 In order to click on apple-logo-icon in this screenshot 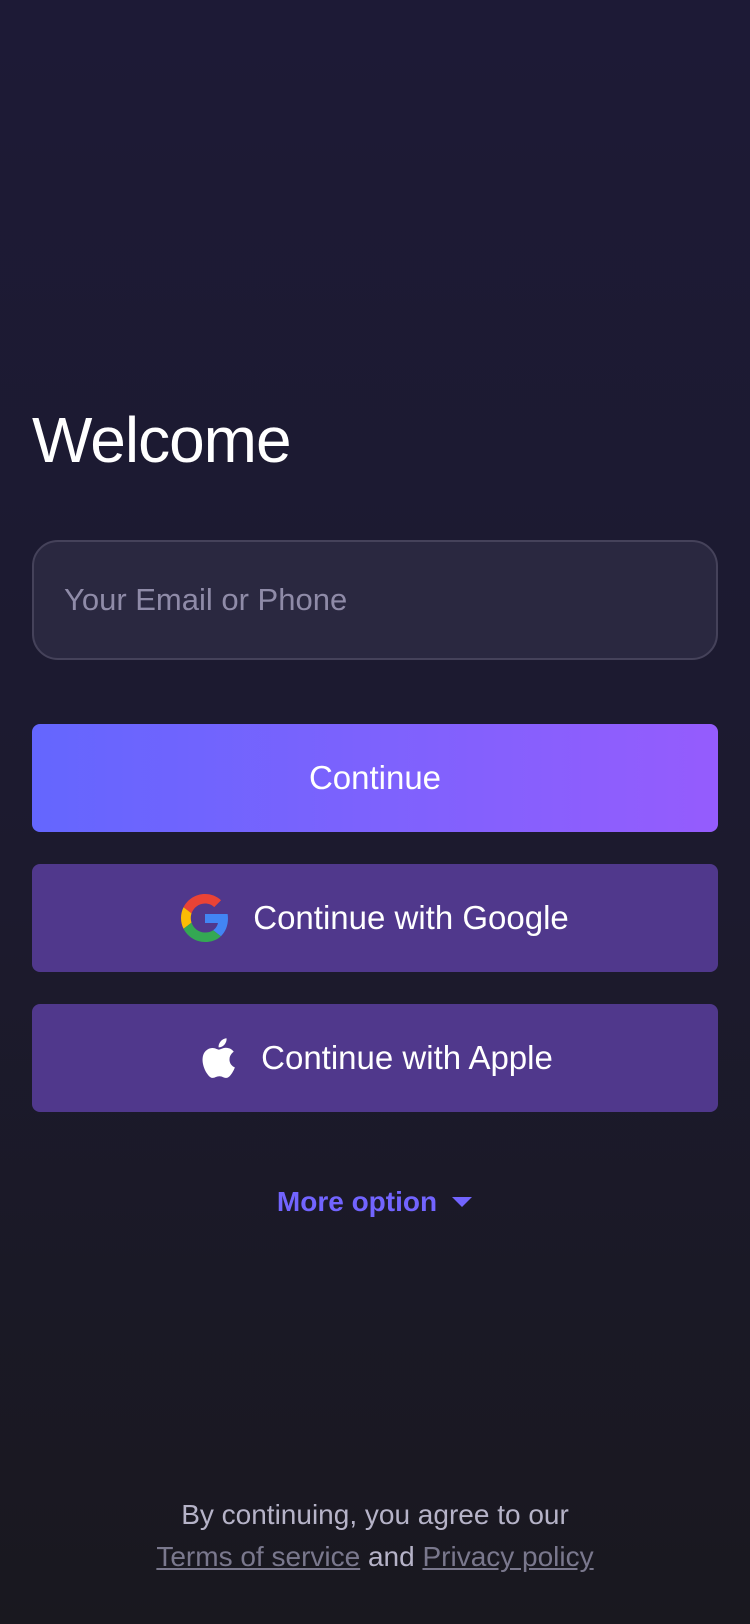, I will do `click(217, 1058)`.